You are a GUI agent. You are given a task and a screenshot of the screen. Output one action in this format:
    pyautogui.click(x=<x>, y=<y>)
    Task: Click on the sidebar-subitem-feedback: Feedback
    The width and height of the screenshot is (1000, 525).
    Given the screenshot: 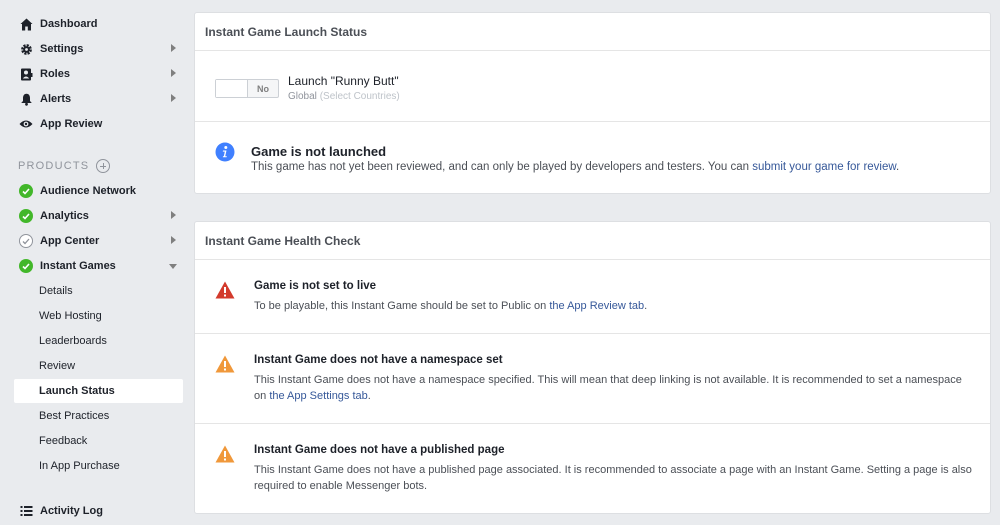 What is the action you would take?
    pyautogui.click(x=98, y=441)
    